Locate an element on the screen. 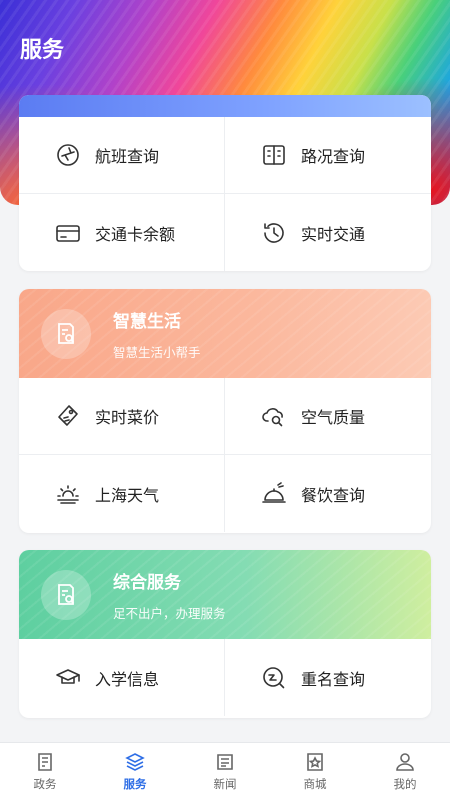 This screenshot has width=450, height=800. banner-title: 综合服务 is located at coordinates (147, 582).